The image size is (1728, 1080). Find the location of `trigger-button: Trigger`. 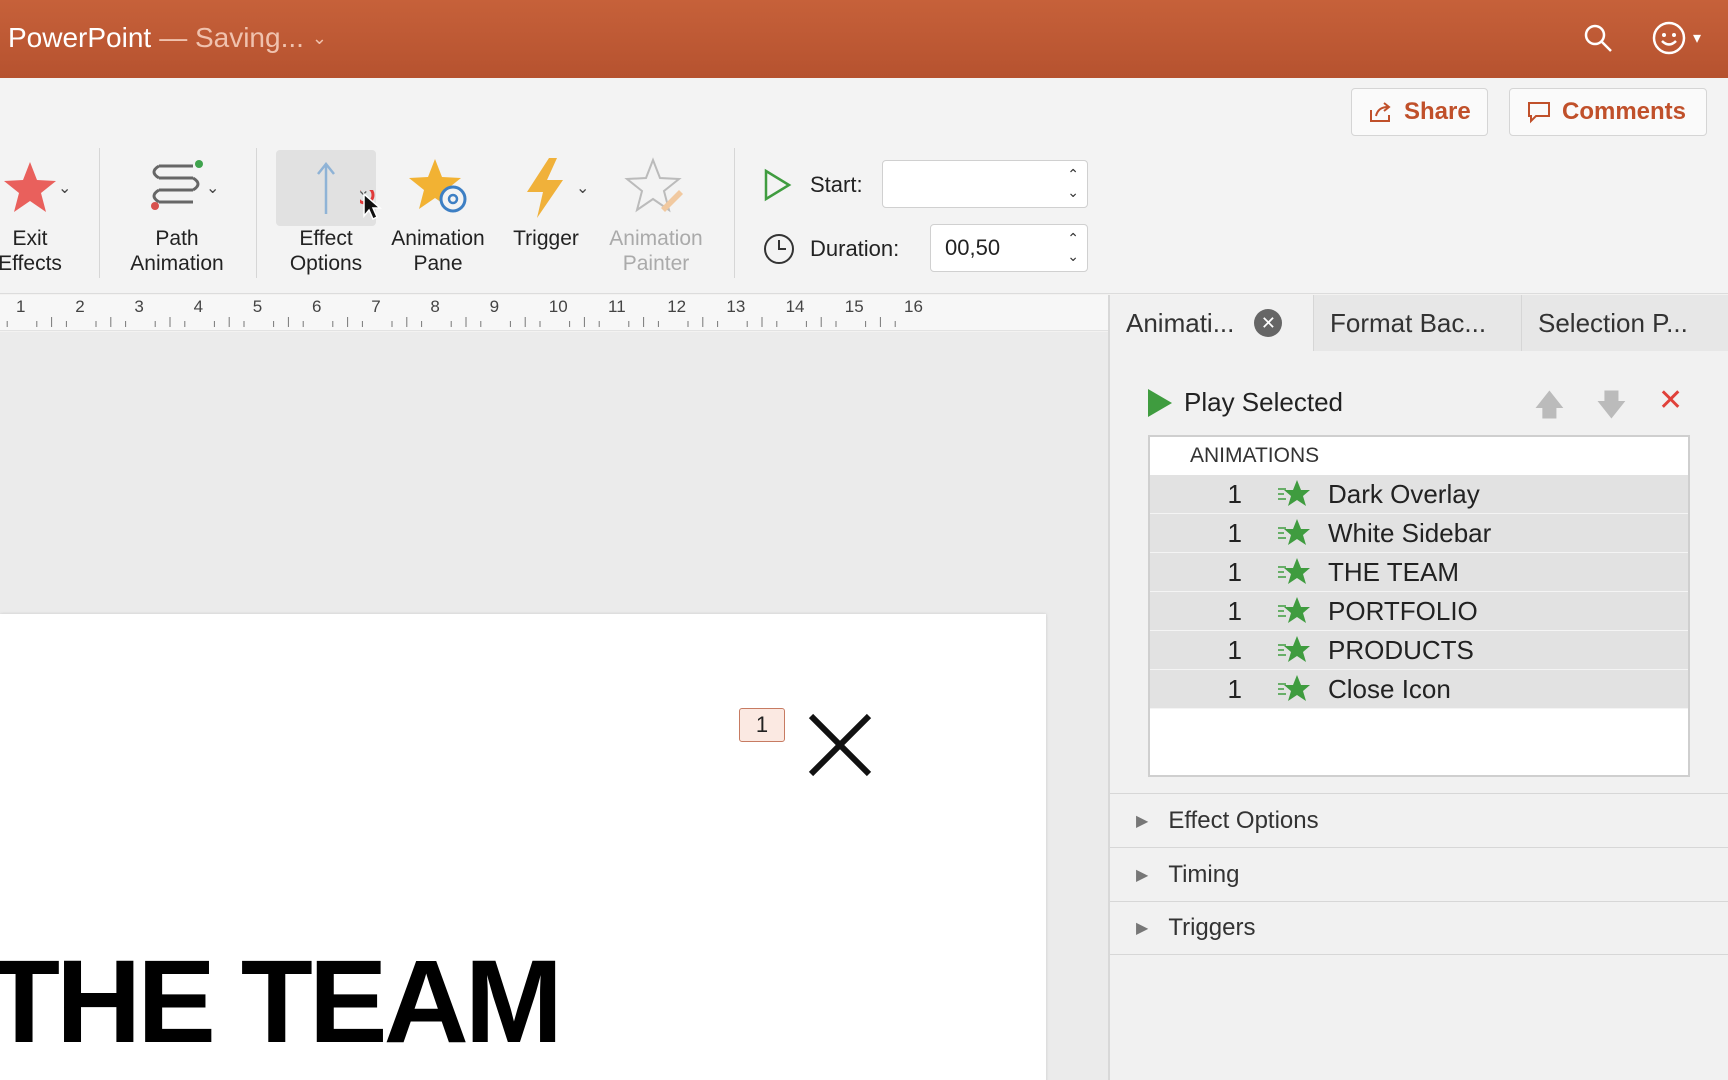

trigger-button: Trigger is located at coordinates (546, 200).